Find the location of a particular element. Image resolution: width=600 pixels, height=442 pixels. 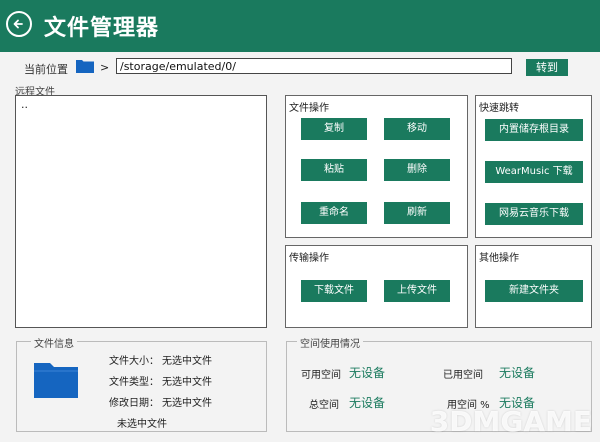

other-ops-panel: 其他操作 新建文件夹 is located at coordinates (533, 286).